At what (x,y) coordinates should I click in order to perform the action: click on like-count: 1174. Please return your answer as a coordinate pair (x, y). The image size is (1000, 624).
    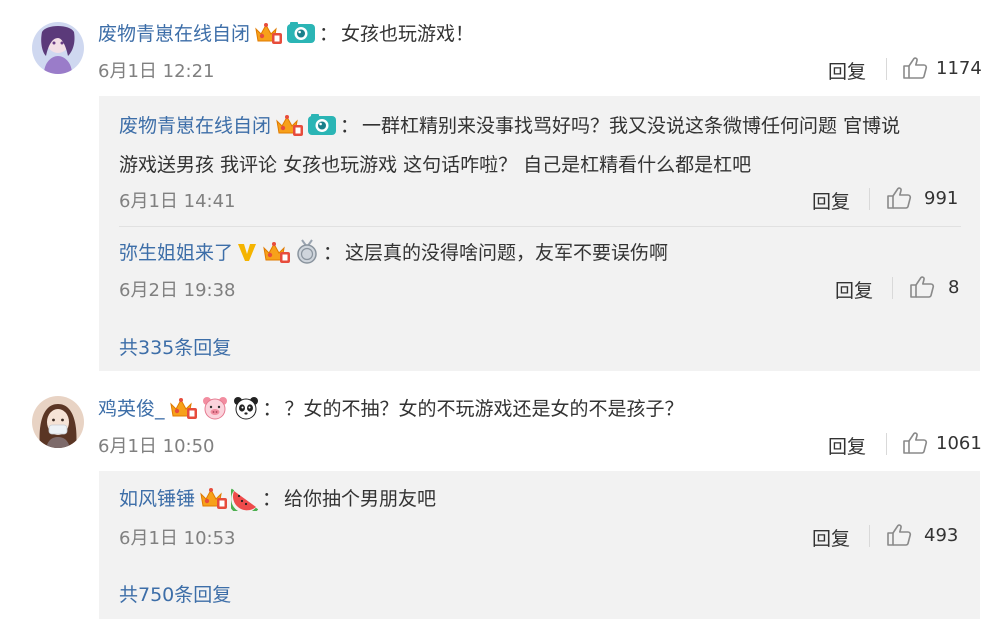
    Looking at the image, I should click on (959, 68).